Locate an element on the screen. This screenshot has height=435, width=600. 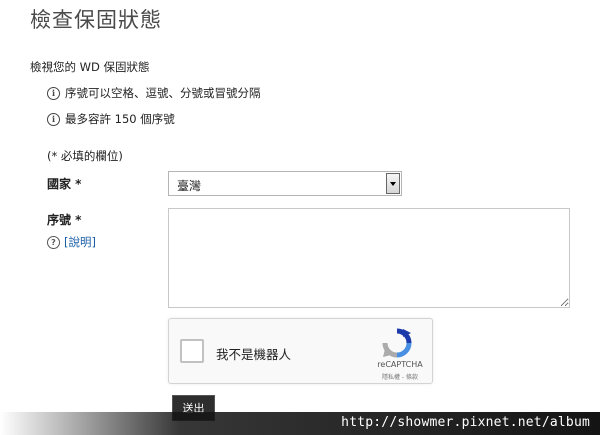
info-text: 最多容許 150 個序號 is located at coordinates (120, 119).